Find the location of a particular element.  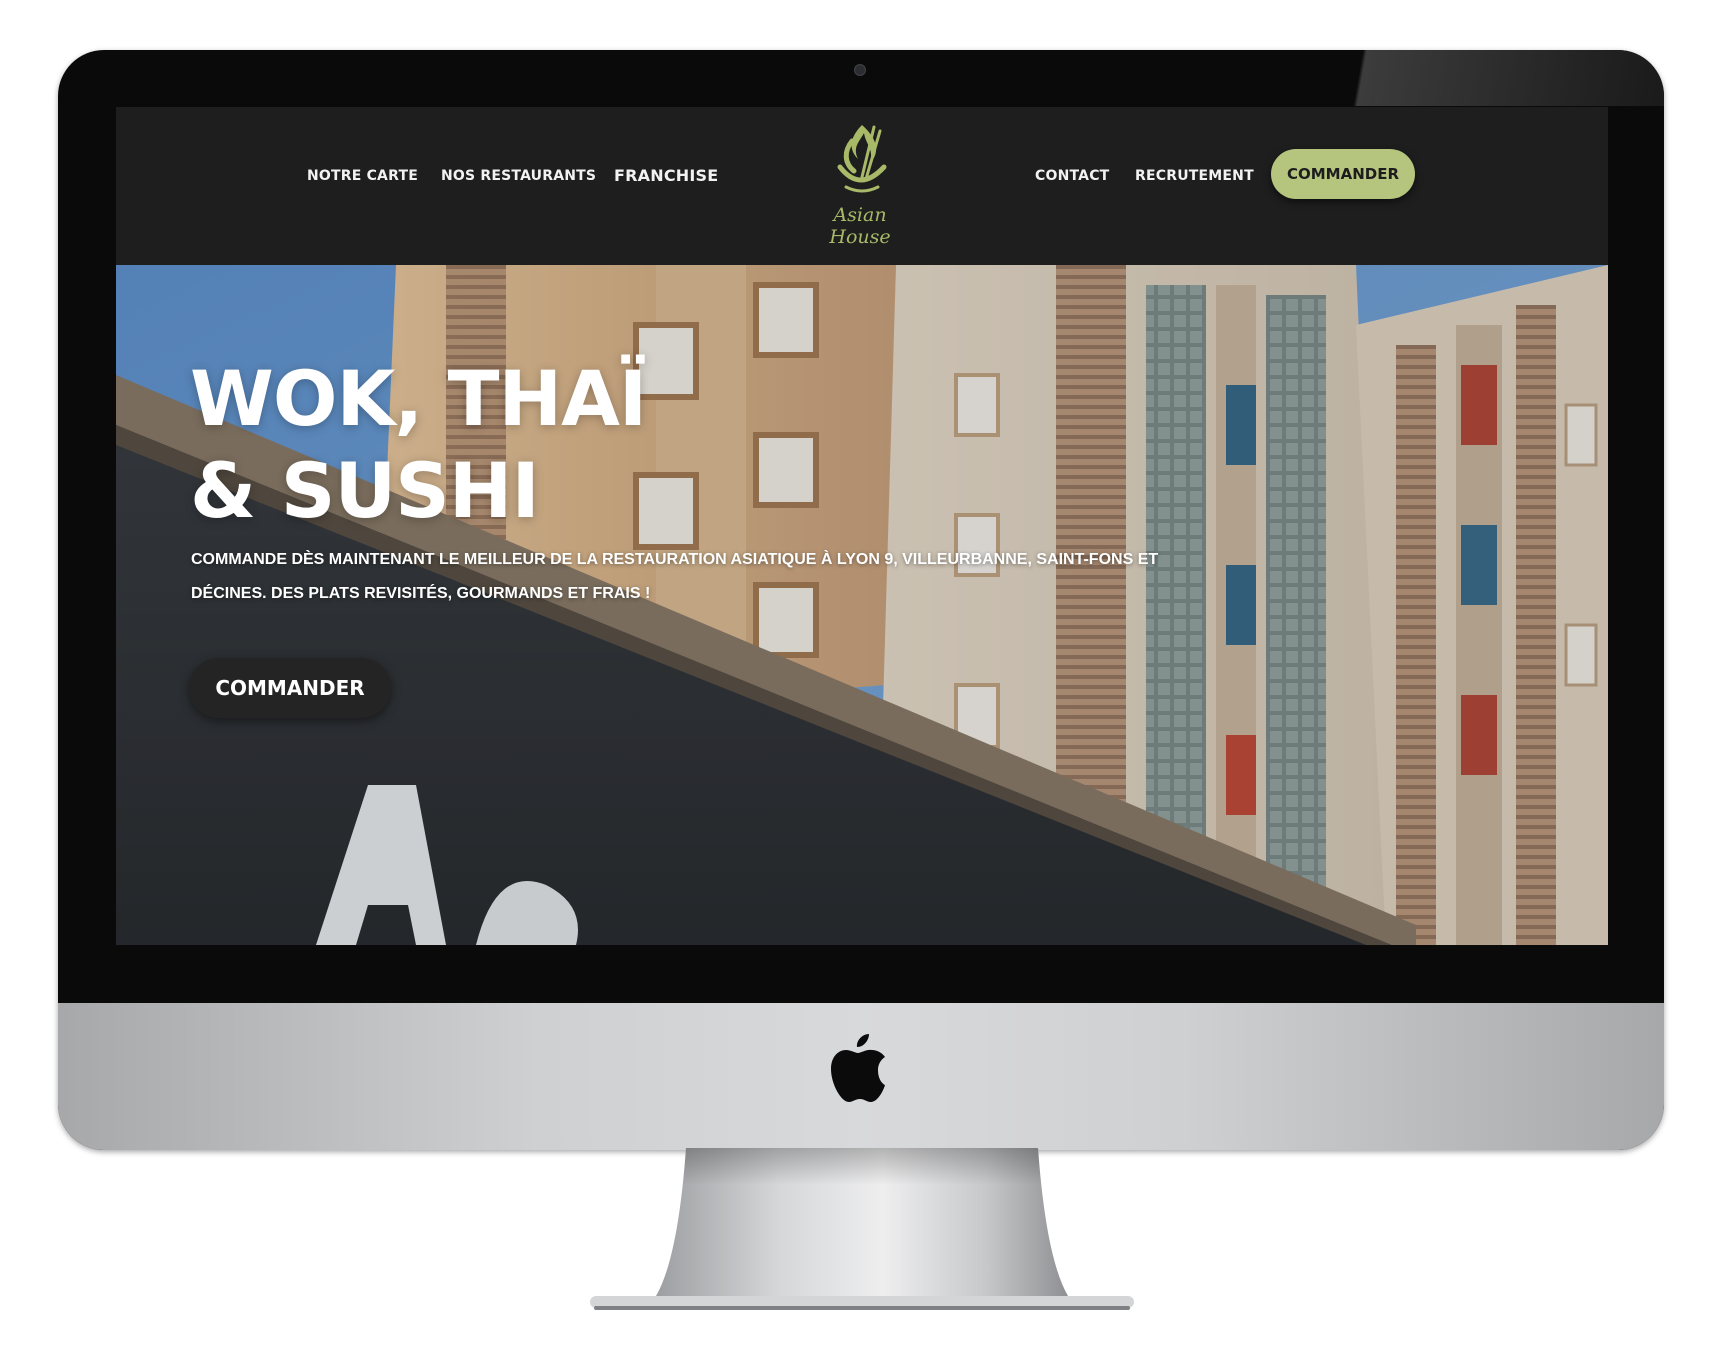

imac-stand is located at coordinates (862, 1229).